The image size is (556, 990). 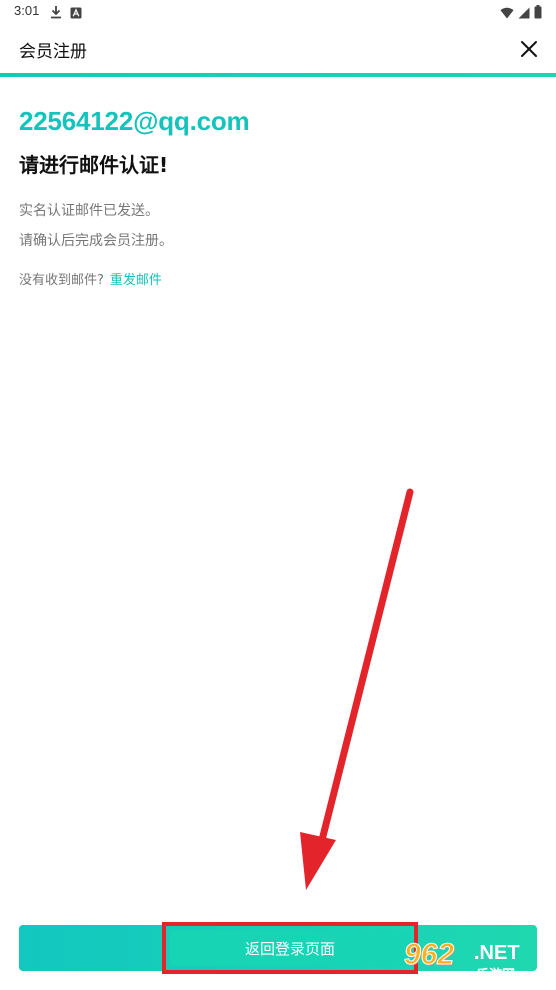 I want to click on battery-icon, so click(x=538, y=13).